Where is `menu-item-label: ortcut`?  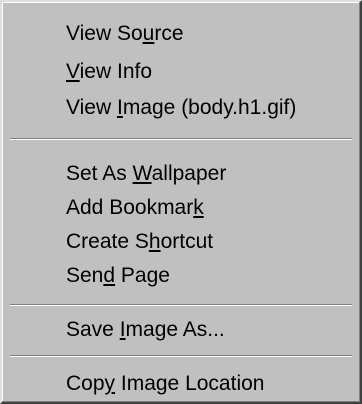 menu-item-label: ortcut is located at coordinates (187, 241).